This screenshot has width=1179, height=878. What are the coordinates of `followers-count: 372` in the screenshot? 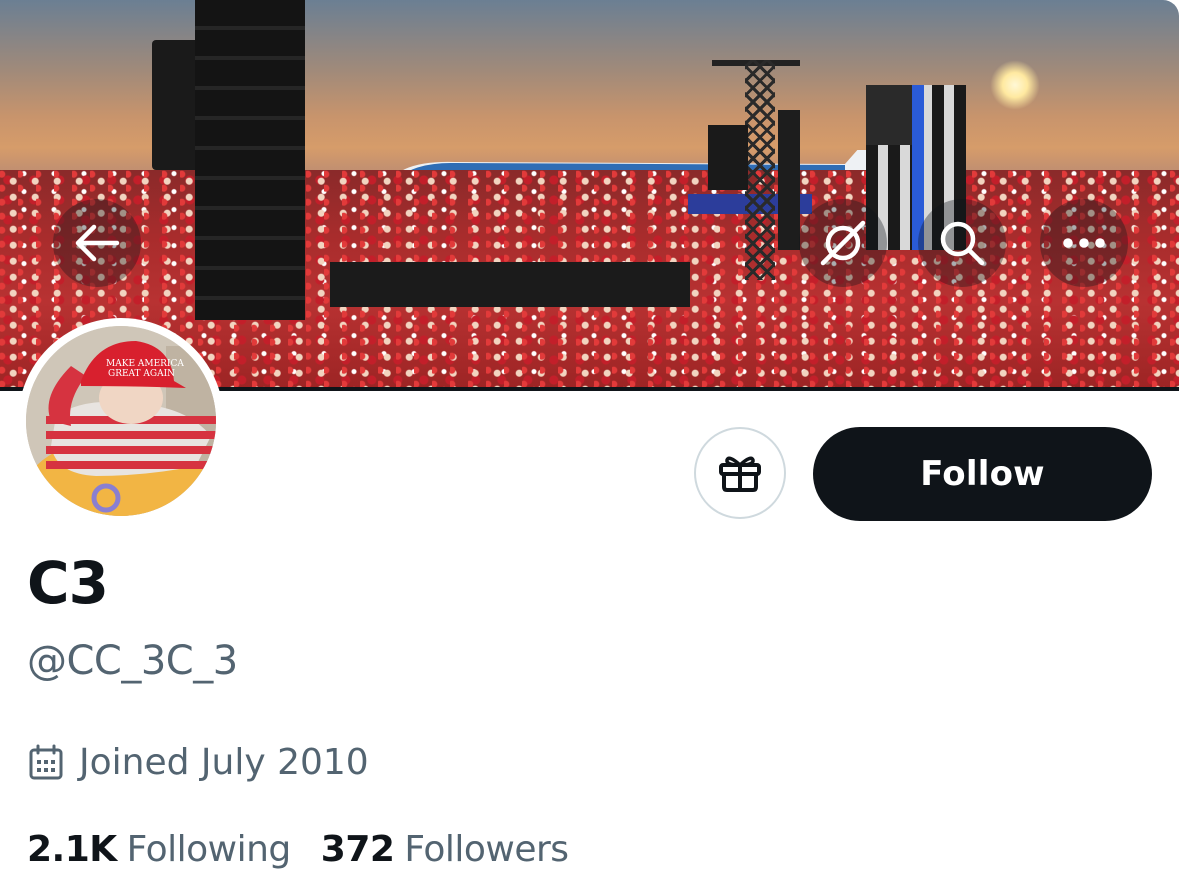 It's located at (357, 849).